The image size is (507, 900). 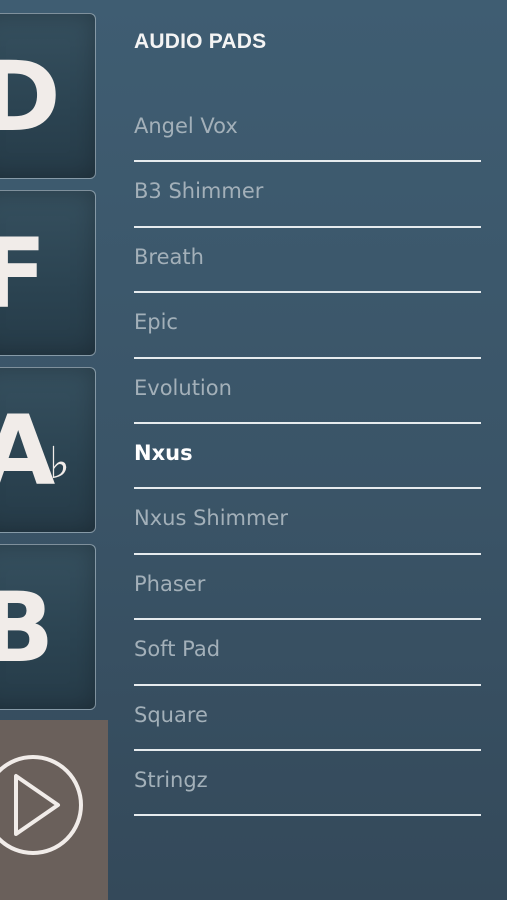 What do you see at coordinates (27, 628) in the screenshot?
I see `key-letter: B` at bounding box center [27, 628].